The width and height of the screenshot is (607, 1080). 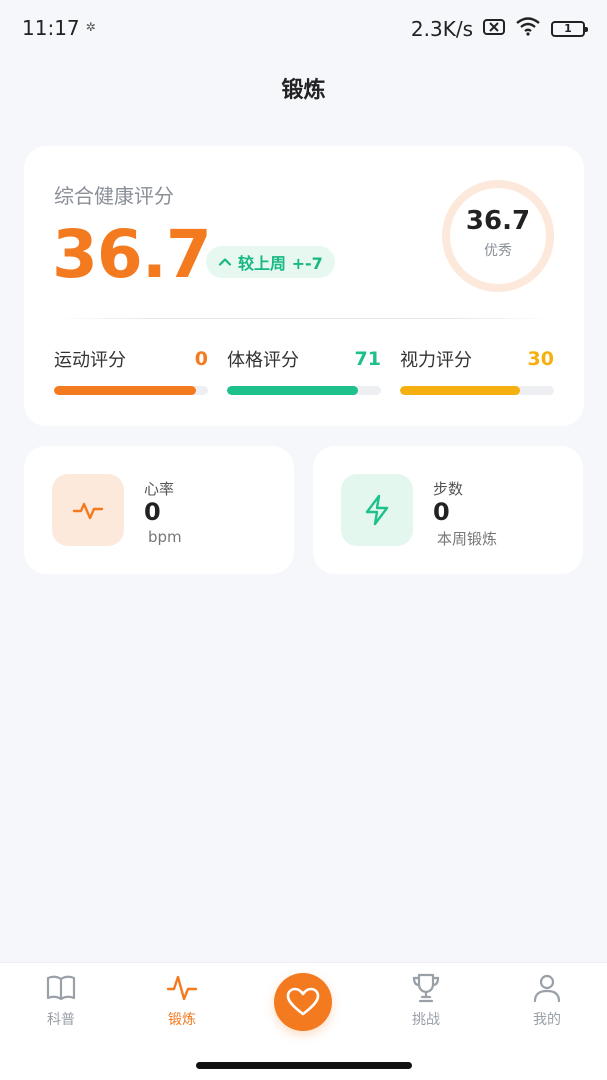 What do you see at coordinates (201, 359) in the screenshot?
I see `sub-score-value: 0` at bounding box center [201, 359].